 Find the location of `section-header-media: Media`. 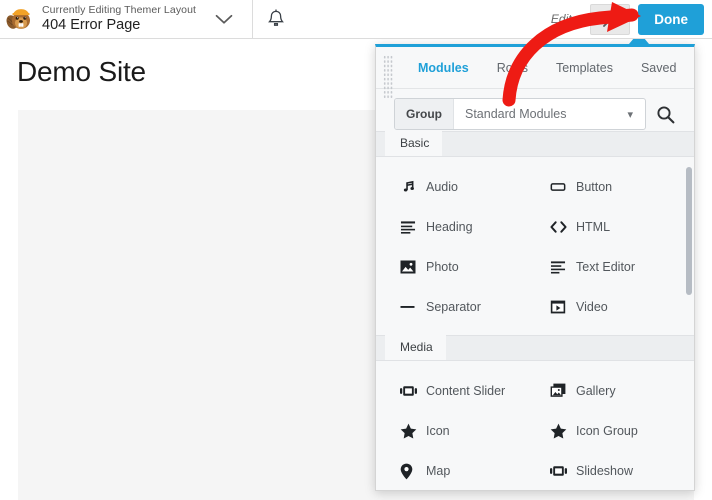

section-header-media: Media is located at coordinates (535, 347).